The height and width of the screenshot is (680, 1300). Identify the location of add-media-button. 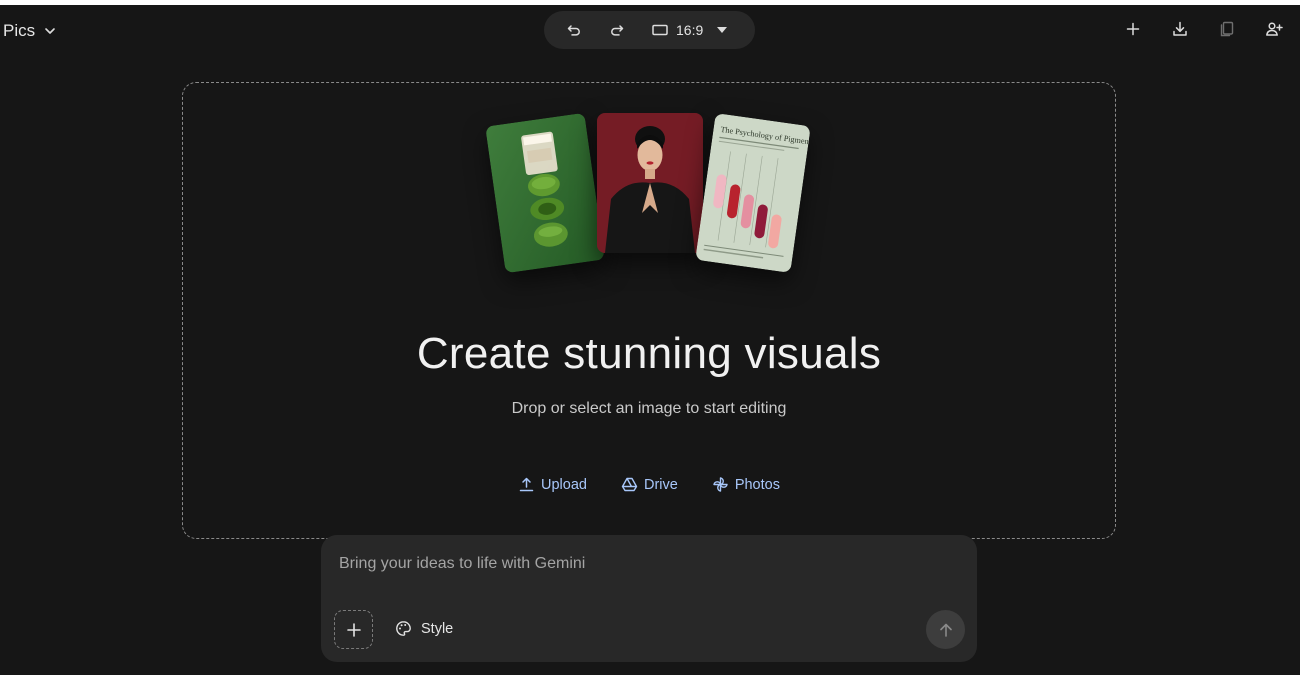
(353, 629).